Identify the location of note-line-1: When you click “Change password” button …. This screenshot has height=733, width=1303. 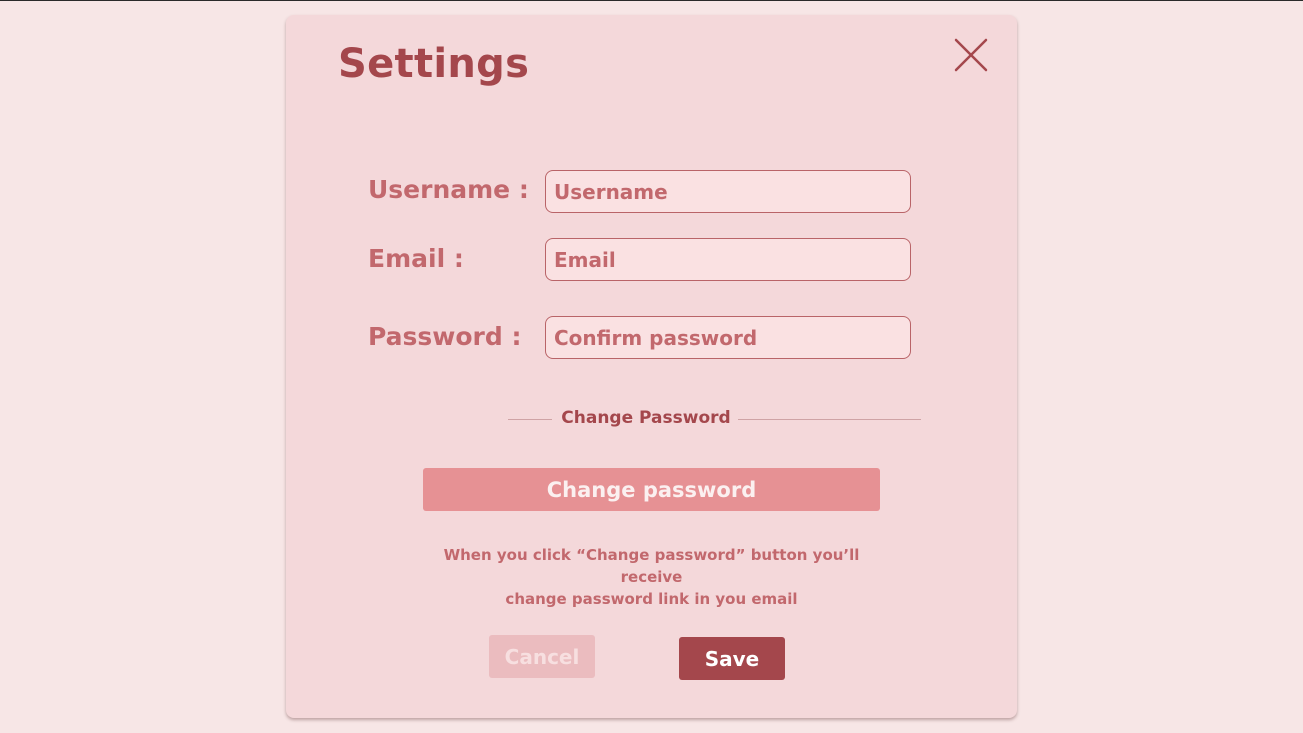
(651, 566).